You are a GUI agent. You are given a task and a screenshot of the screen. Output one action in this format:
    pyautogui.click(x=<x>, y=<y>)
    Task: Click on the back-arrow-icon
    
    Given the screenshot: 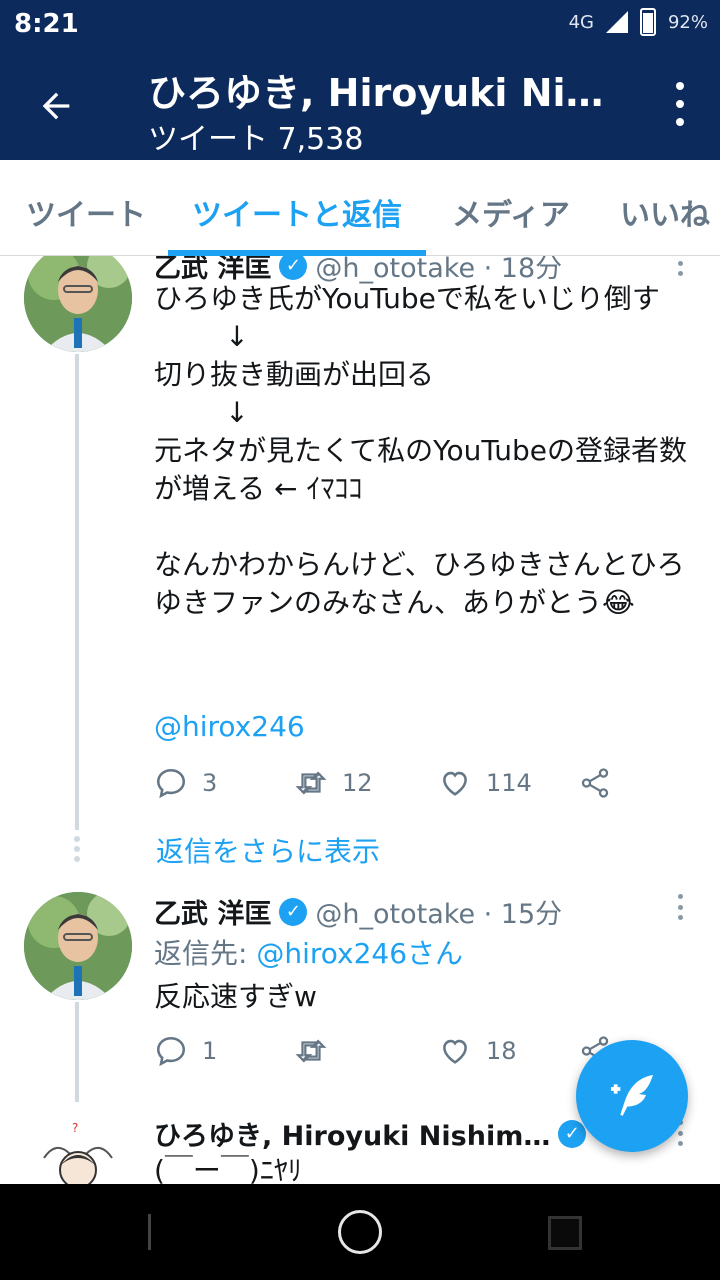 What is the action you would take?
    pyautogui.click(x=56, y=106)
    